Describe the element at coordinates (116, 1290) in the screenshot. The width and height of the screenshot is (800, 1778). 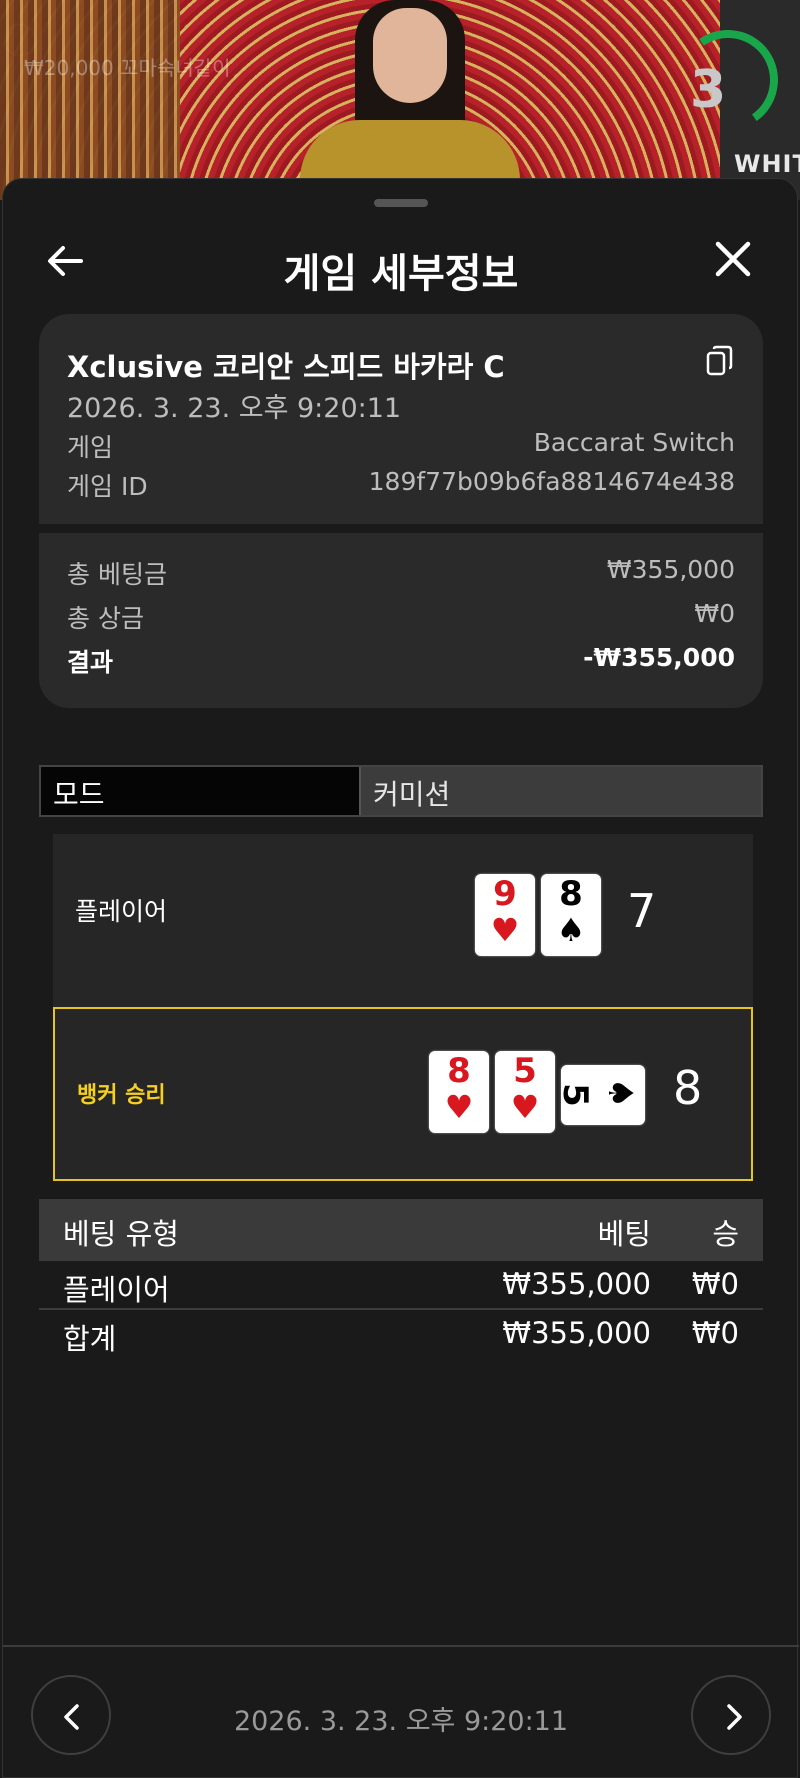
I see `bet-type: 플레이어` at that location.